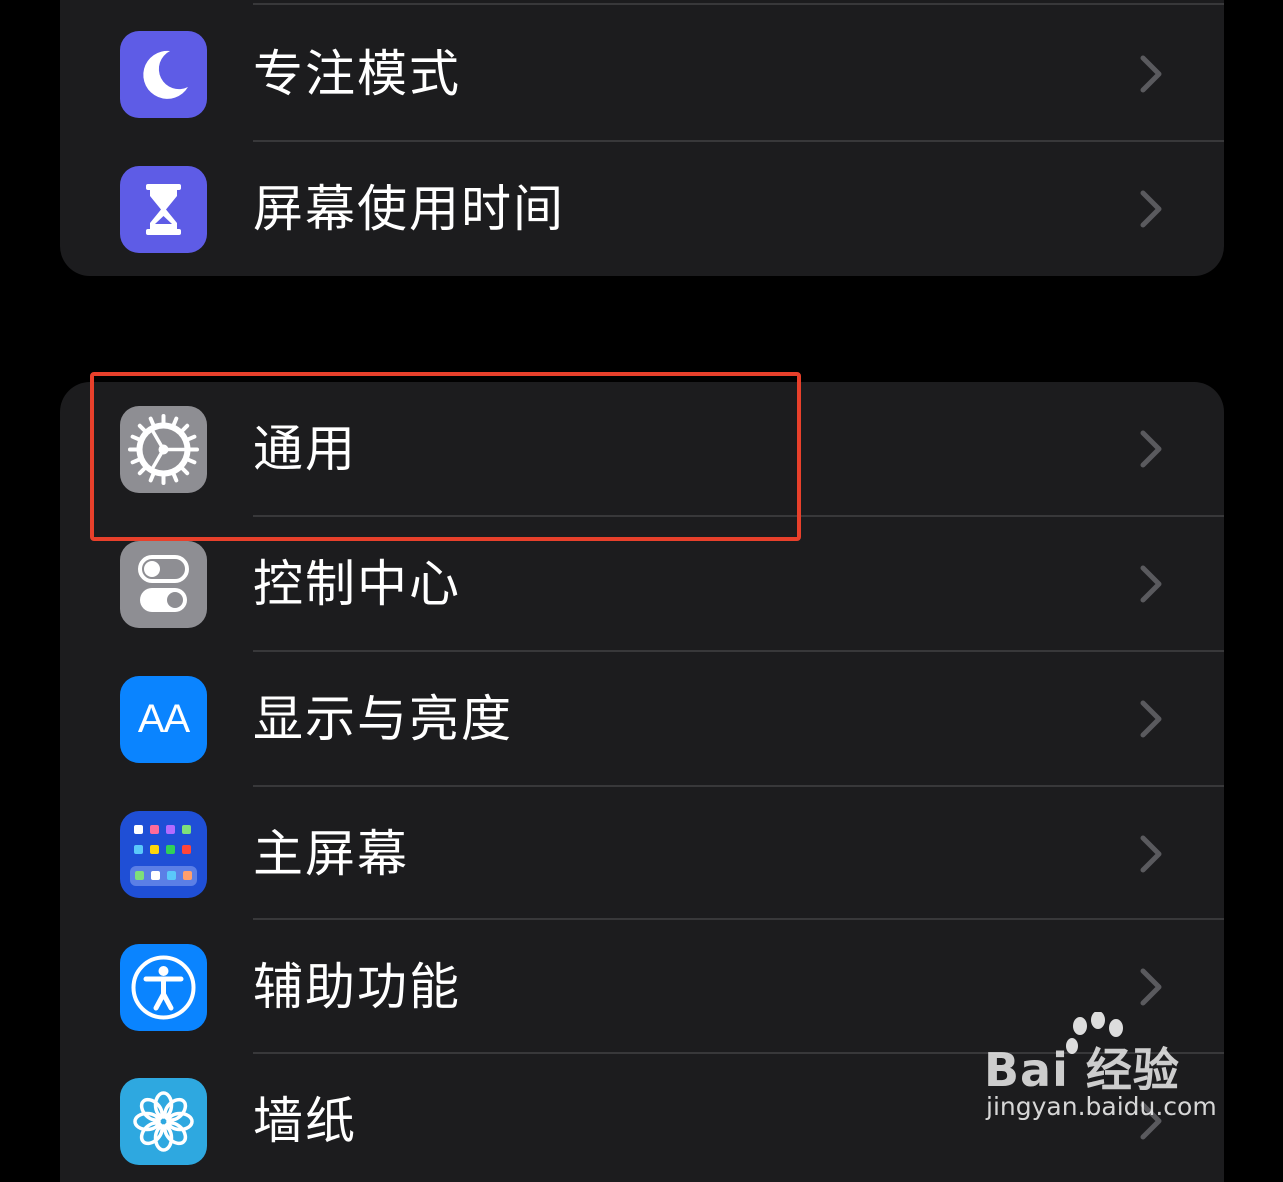 The image size is (1283, 1182). What do you see at coordinates (163, 74) in the screenshot?
I see `moon-icon` at bounding box center [163, 74].